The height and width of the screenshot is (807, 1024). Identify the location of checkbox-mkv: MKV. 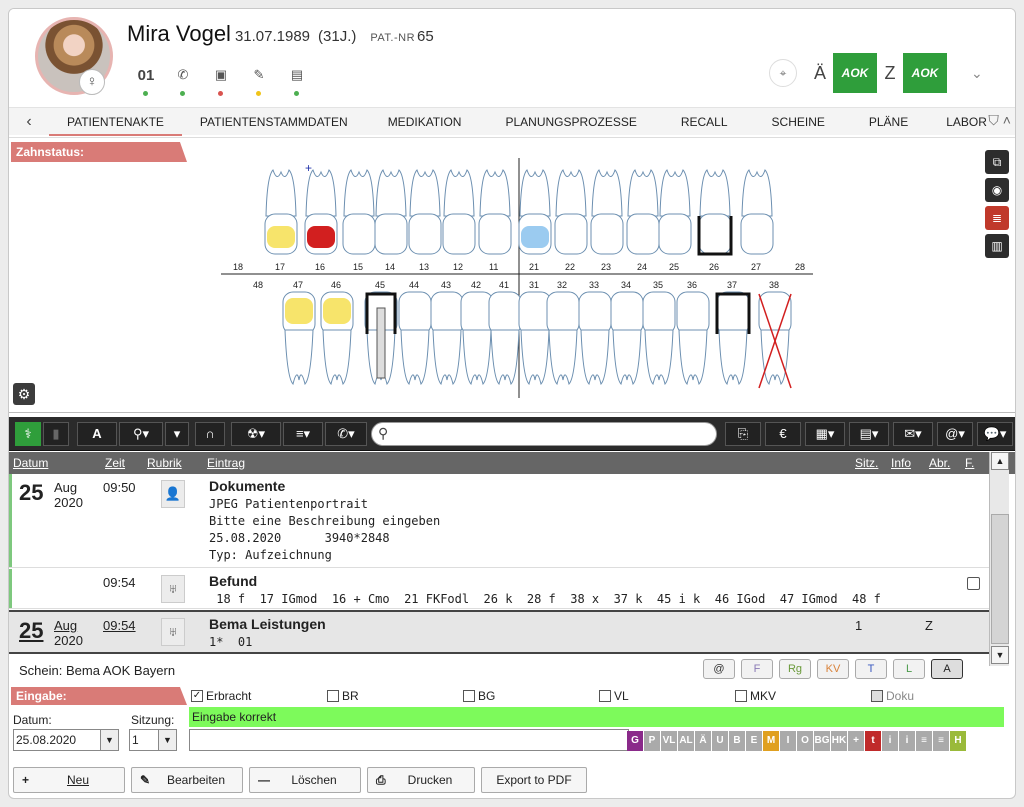
(755, 696).